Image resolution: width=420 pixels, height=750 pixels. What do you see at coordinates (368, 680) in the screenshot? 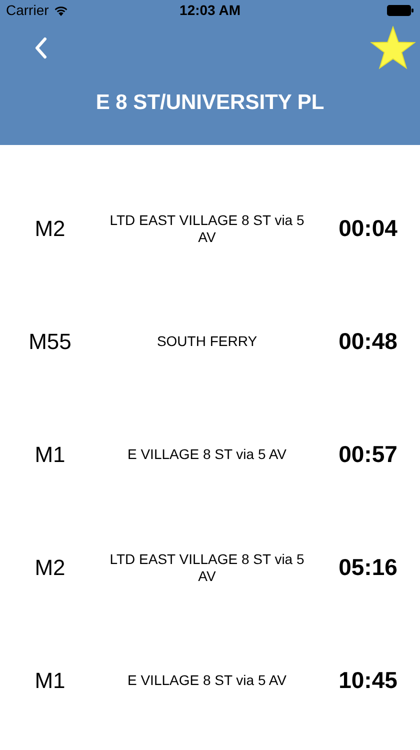
I see `arrival-time: 10:45` at bounding box center [368, 680].